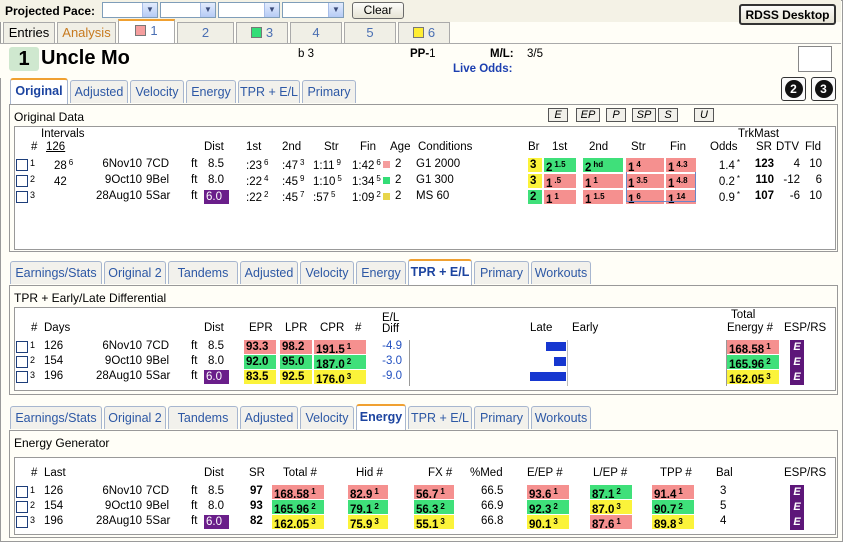 The height and width of the screenshot is (542, 843). Describe the element at coordinates (327, 181) in the screenshot. I see `fraction-fs: 1:10 5` at that location.